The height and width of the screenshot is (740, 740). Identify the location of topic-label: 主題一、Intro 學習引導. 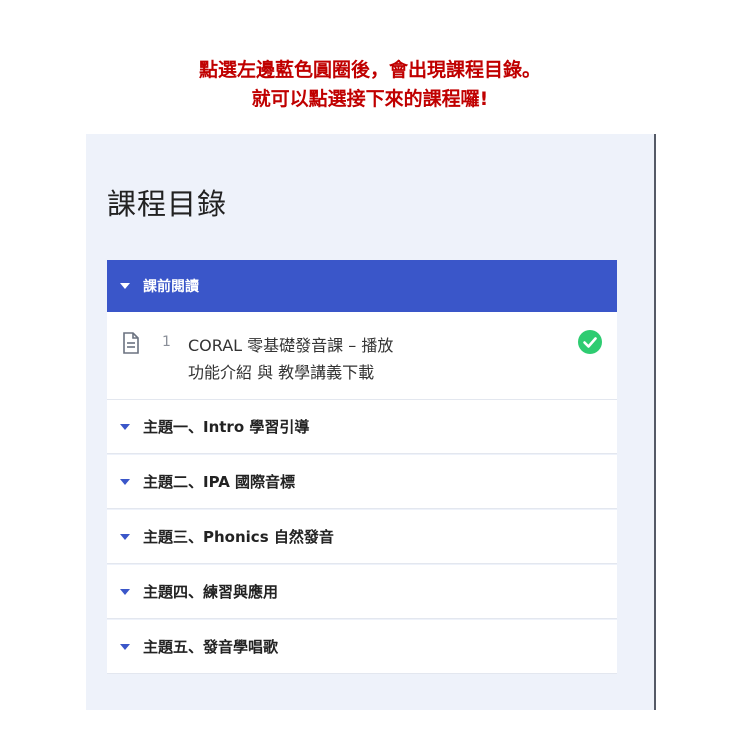
(226, 427).